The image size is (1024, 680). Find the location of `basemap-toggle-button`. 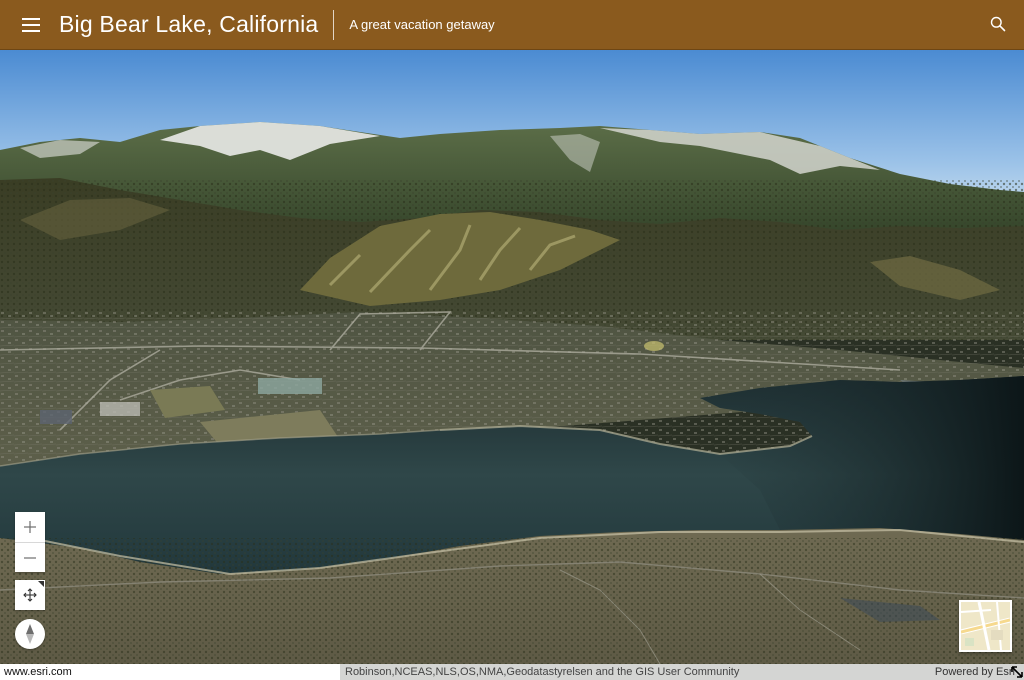

basemap-toggle-button is located at coordinates (985, 626).